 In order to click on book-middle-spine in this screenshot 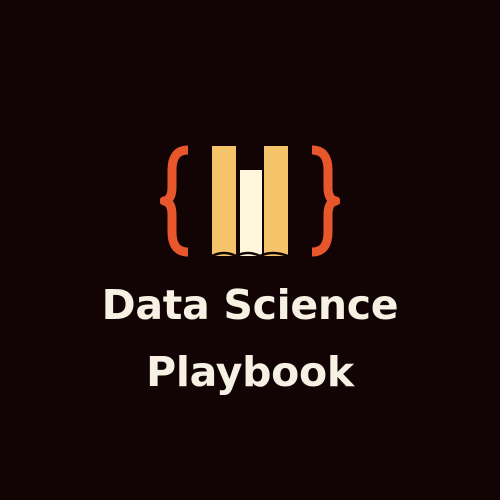, I will do `click(251, 213)`.